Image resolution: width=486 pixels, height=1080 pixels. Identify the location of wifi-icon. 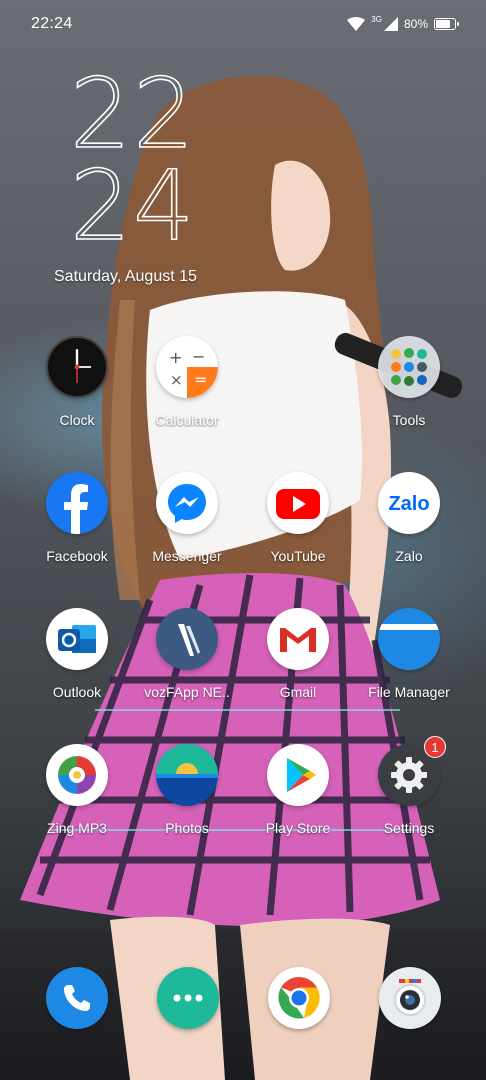
(356, 24).